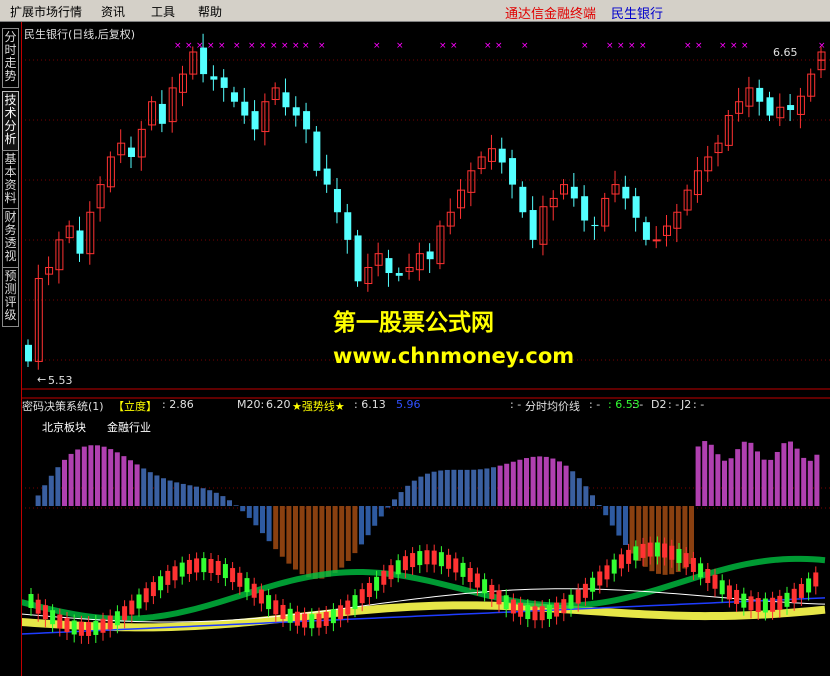  I want to click on menu-bar: 扩展市场行情 资讯 工具 帮助 通达信金融终端 民生银行, so click(415, 11).